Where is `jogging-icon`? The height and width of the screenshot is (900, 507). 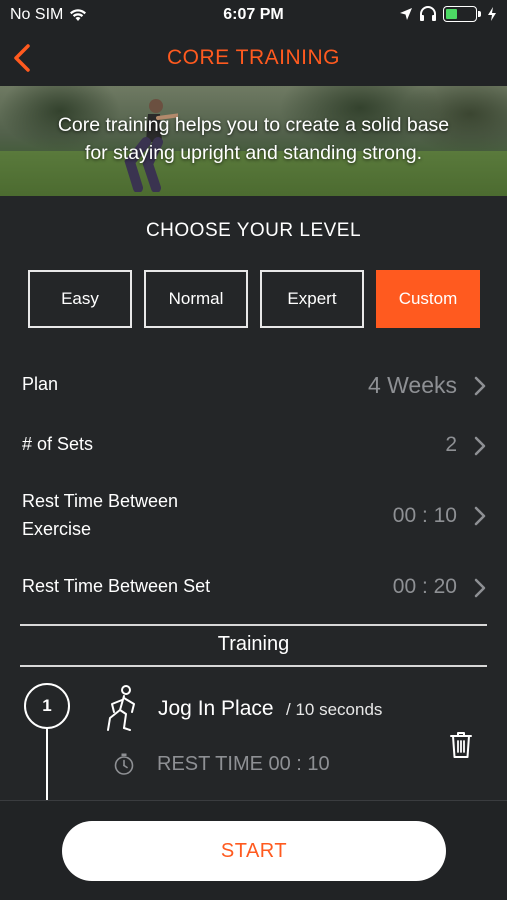
jogging-icon is located at coordinates (121, 708).